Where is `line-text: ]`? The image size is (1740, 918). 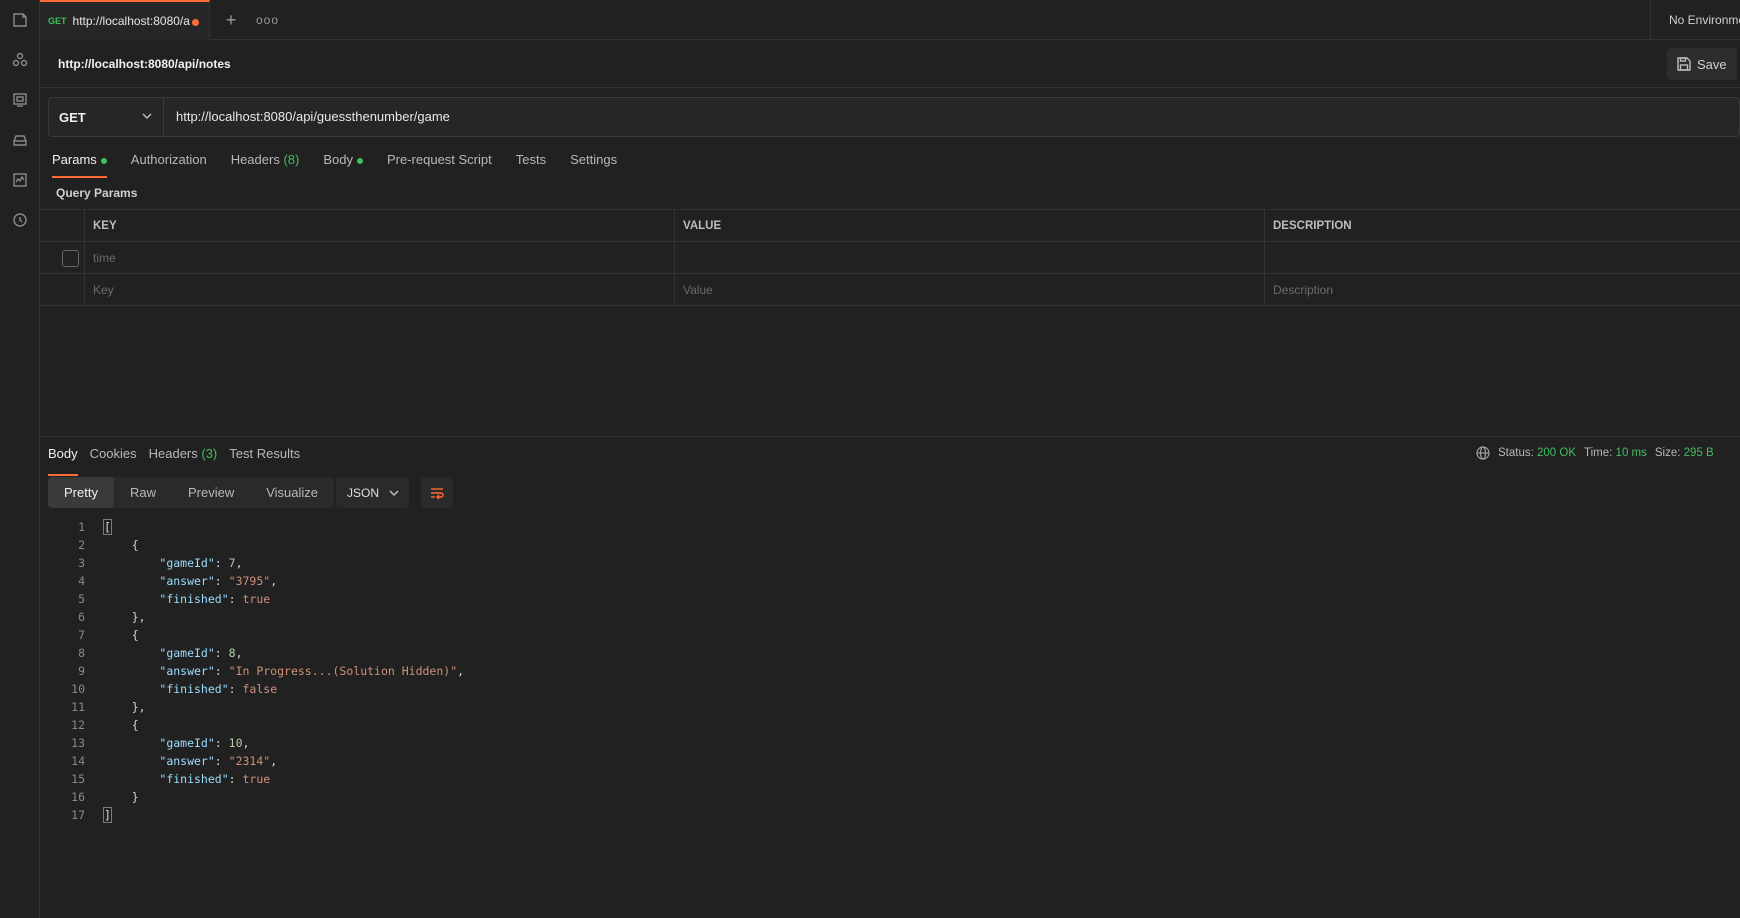
line-text: ] is located at coordinates (107, 815).